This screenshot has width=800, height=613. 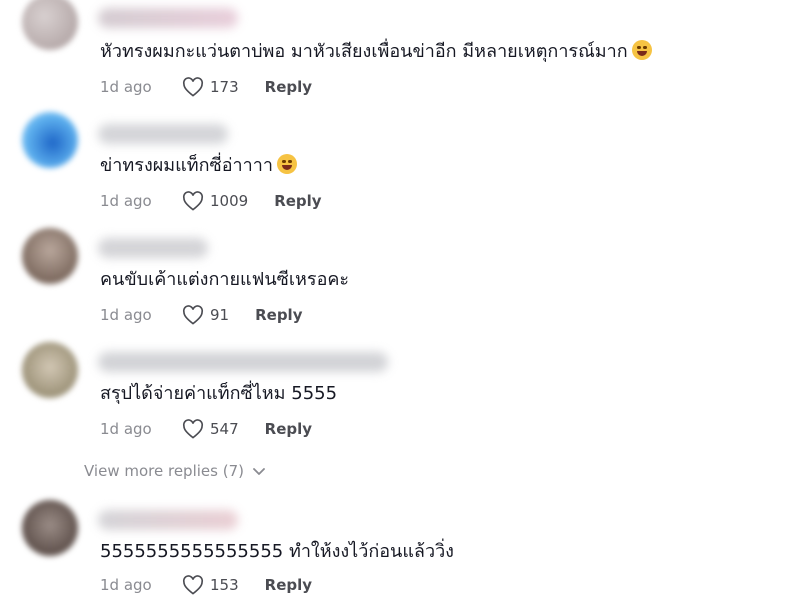 I want to click on comment-text: ข่าทรงผมแท็กซี่อ่าาาา, so click(x=198, y=166).